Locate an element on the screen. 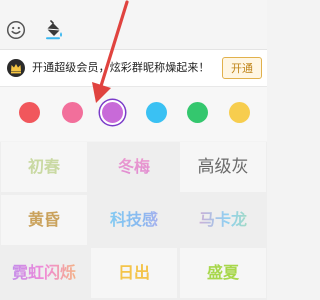 The width and height of the screenshot is (320, 300). vip-banner: 开通超级会员，炫彩群昵称燥起来！ 开通 is located at coordinates (133, 68).